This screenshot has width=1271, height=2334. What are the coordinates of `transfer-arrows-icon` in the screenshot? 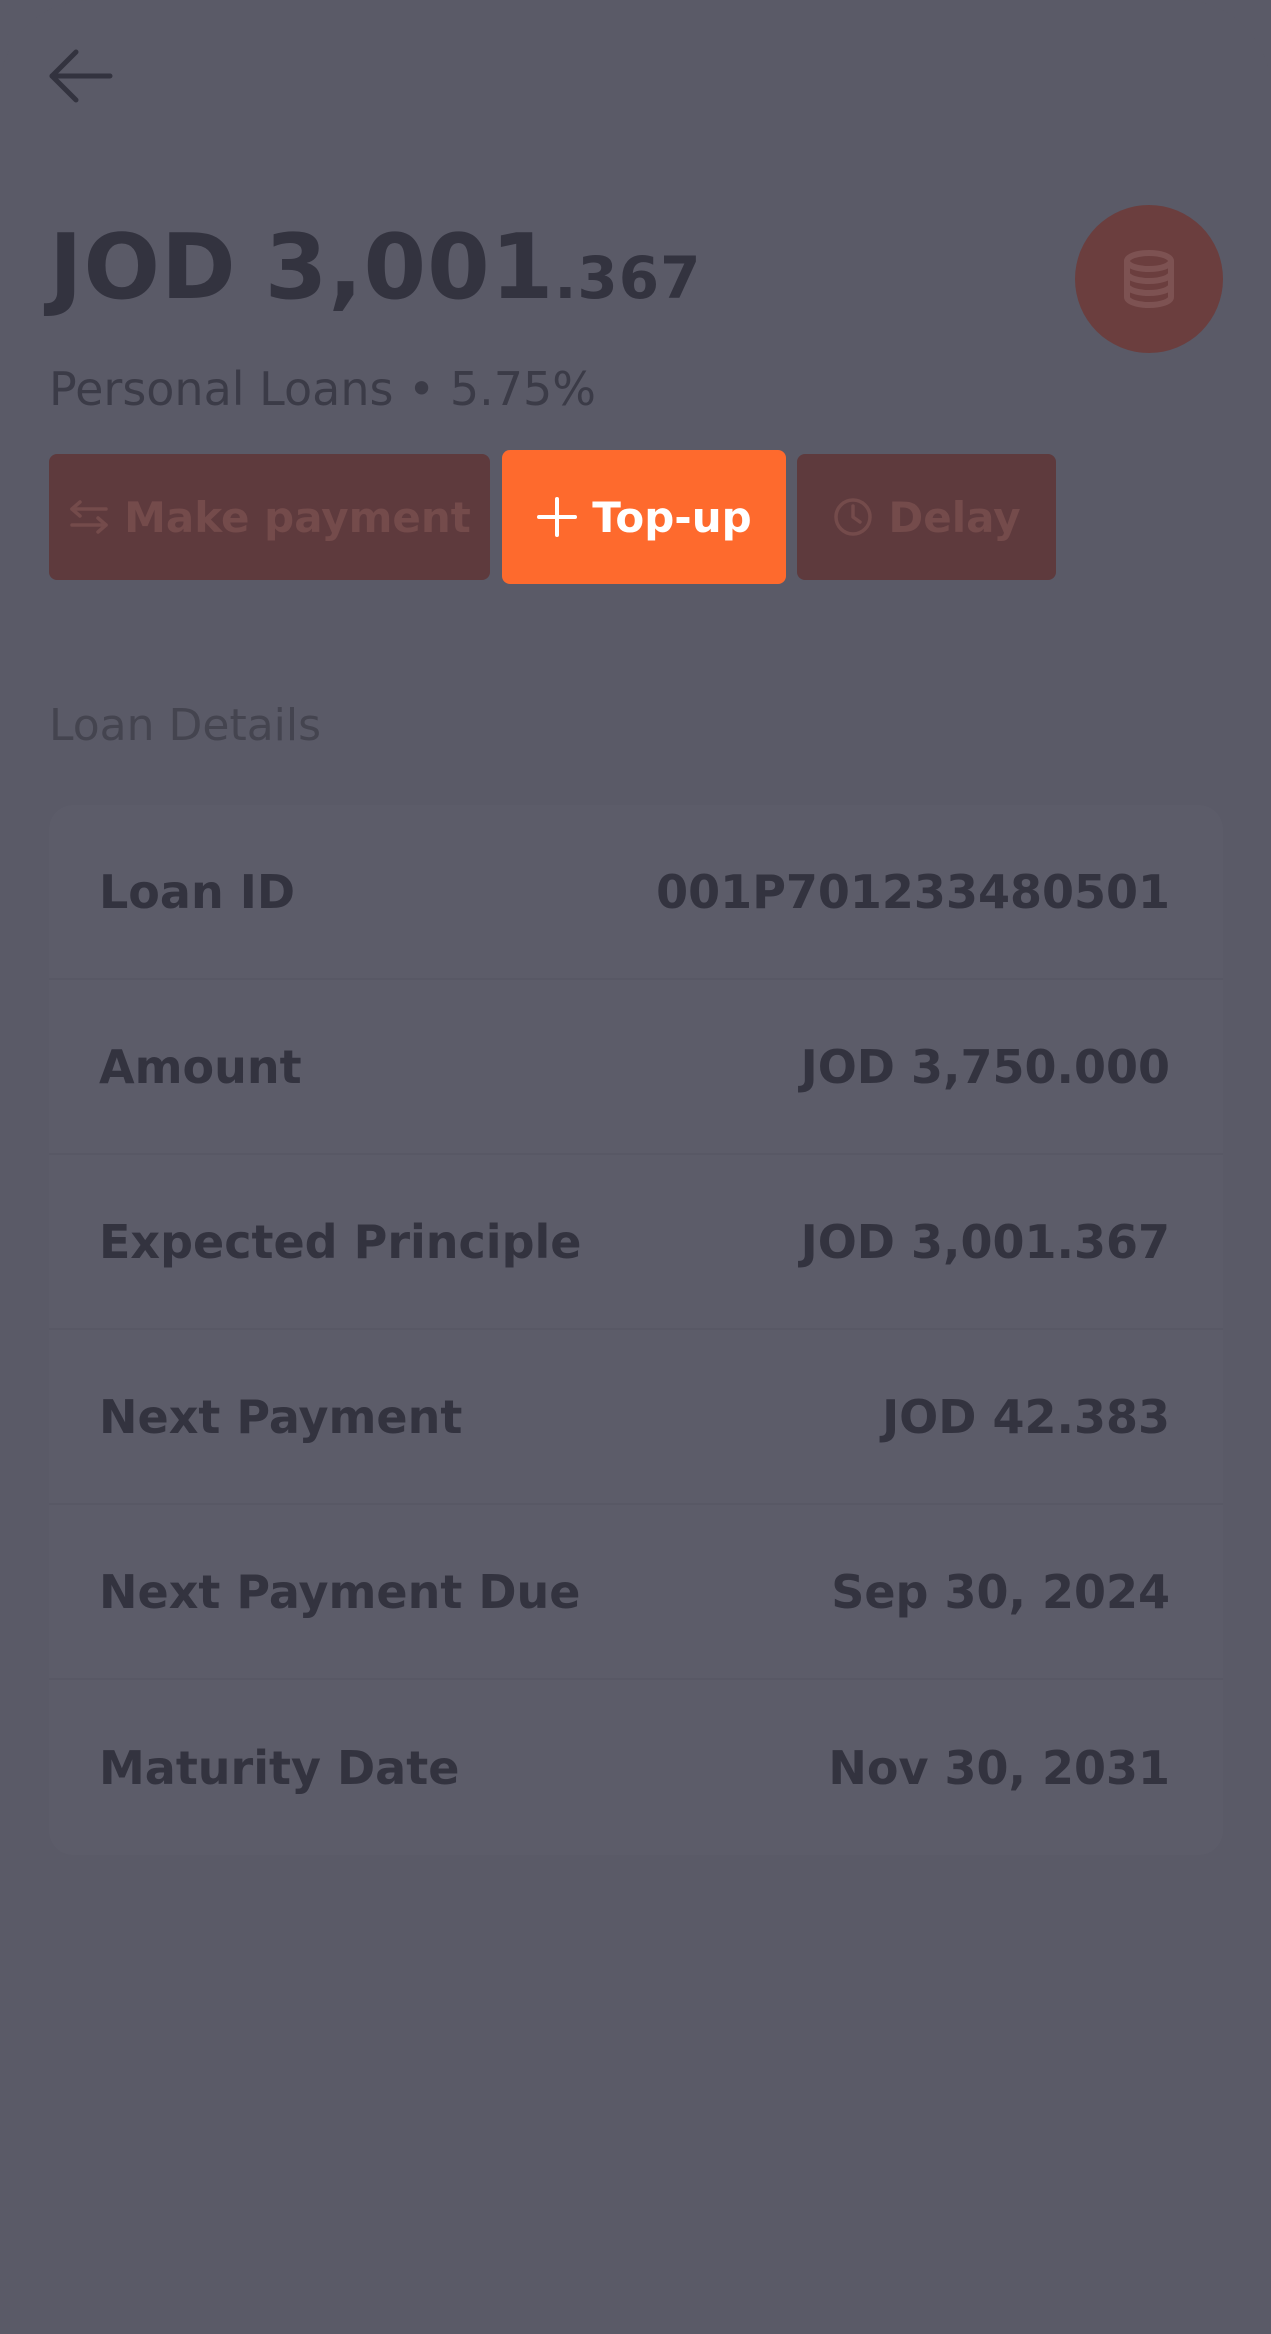 It's located at (89, 517).